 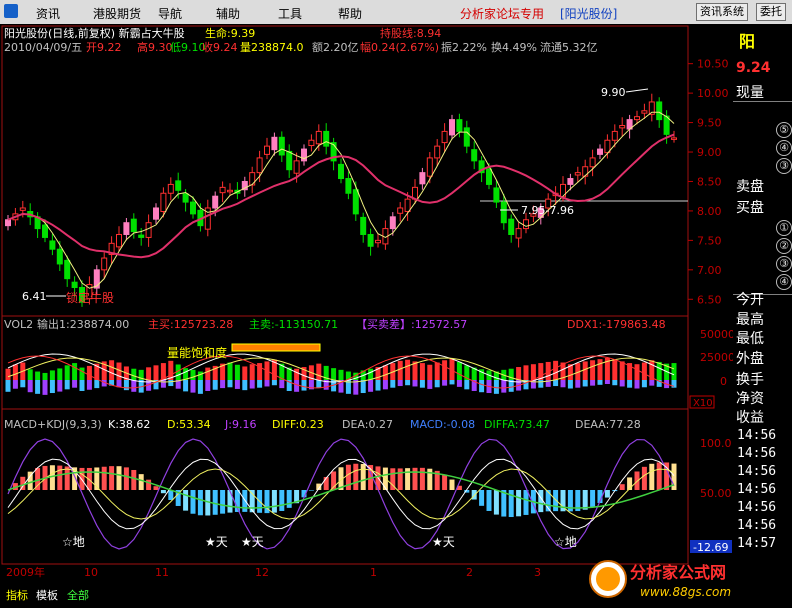 I want to click on menu-nav: 导航, so click(x=170, y=13).